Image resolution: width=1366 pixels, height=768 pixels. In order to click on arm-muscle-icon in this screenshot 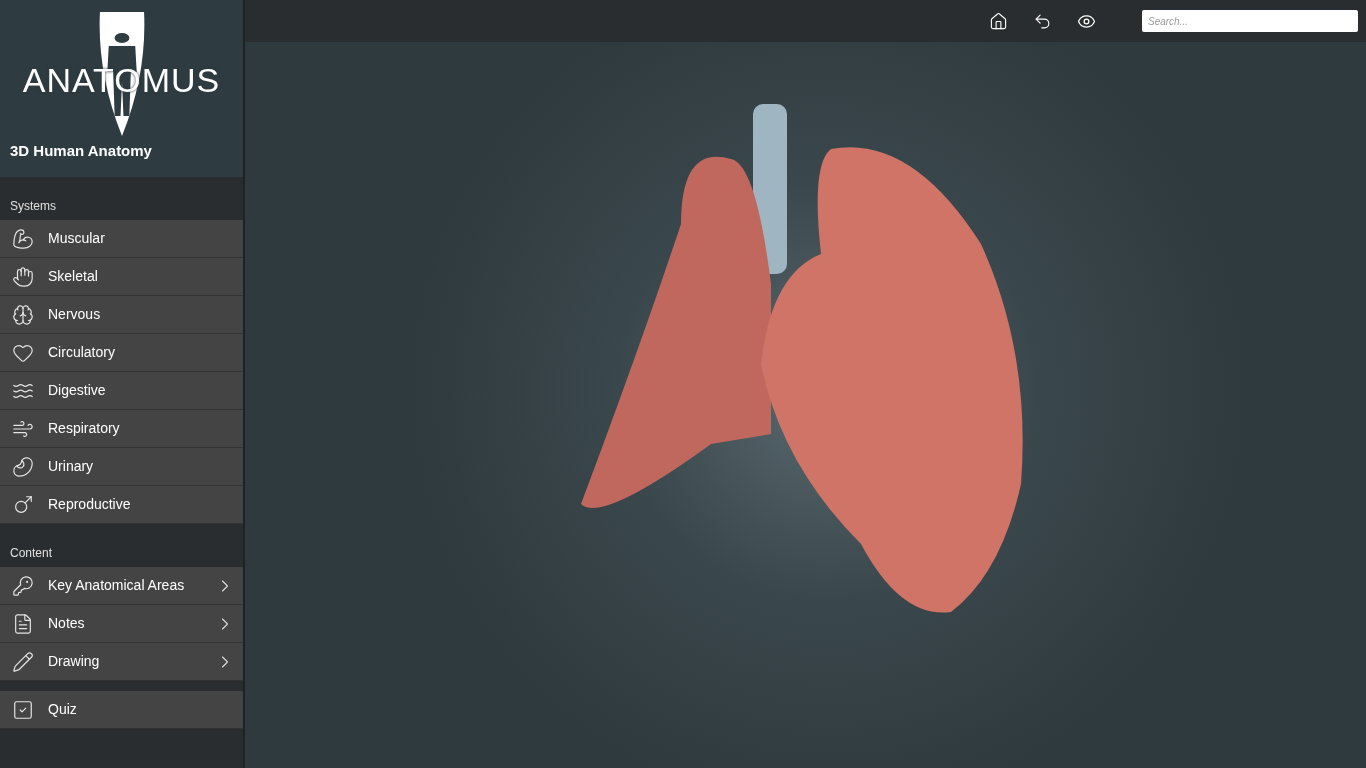, I will do `click(23, 238)`.